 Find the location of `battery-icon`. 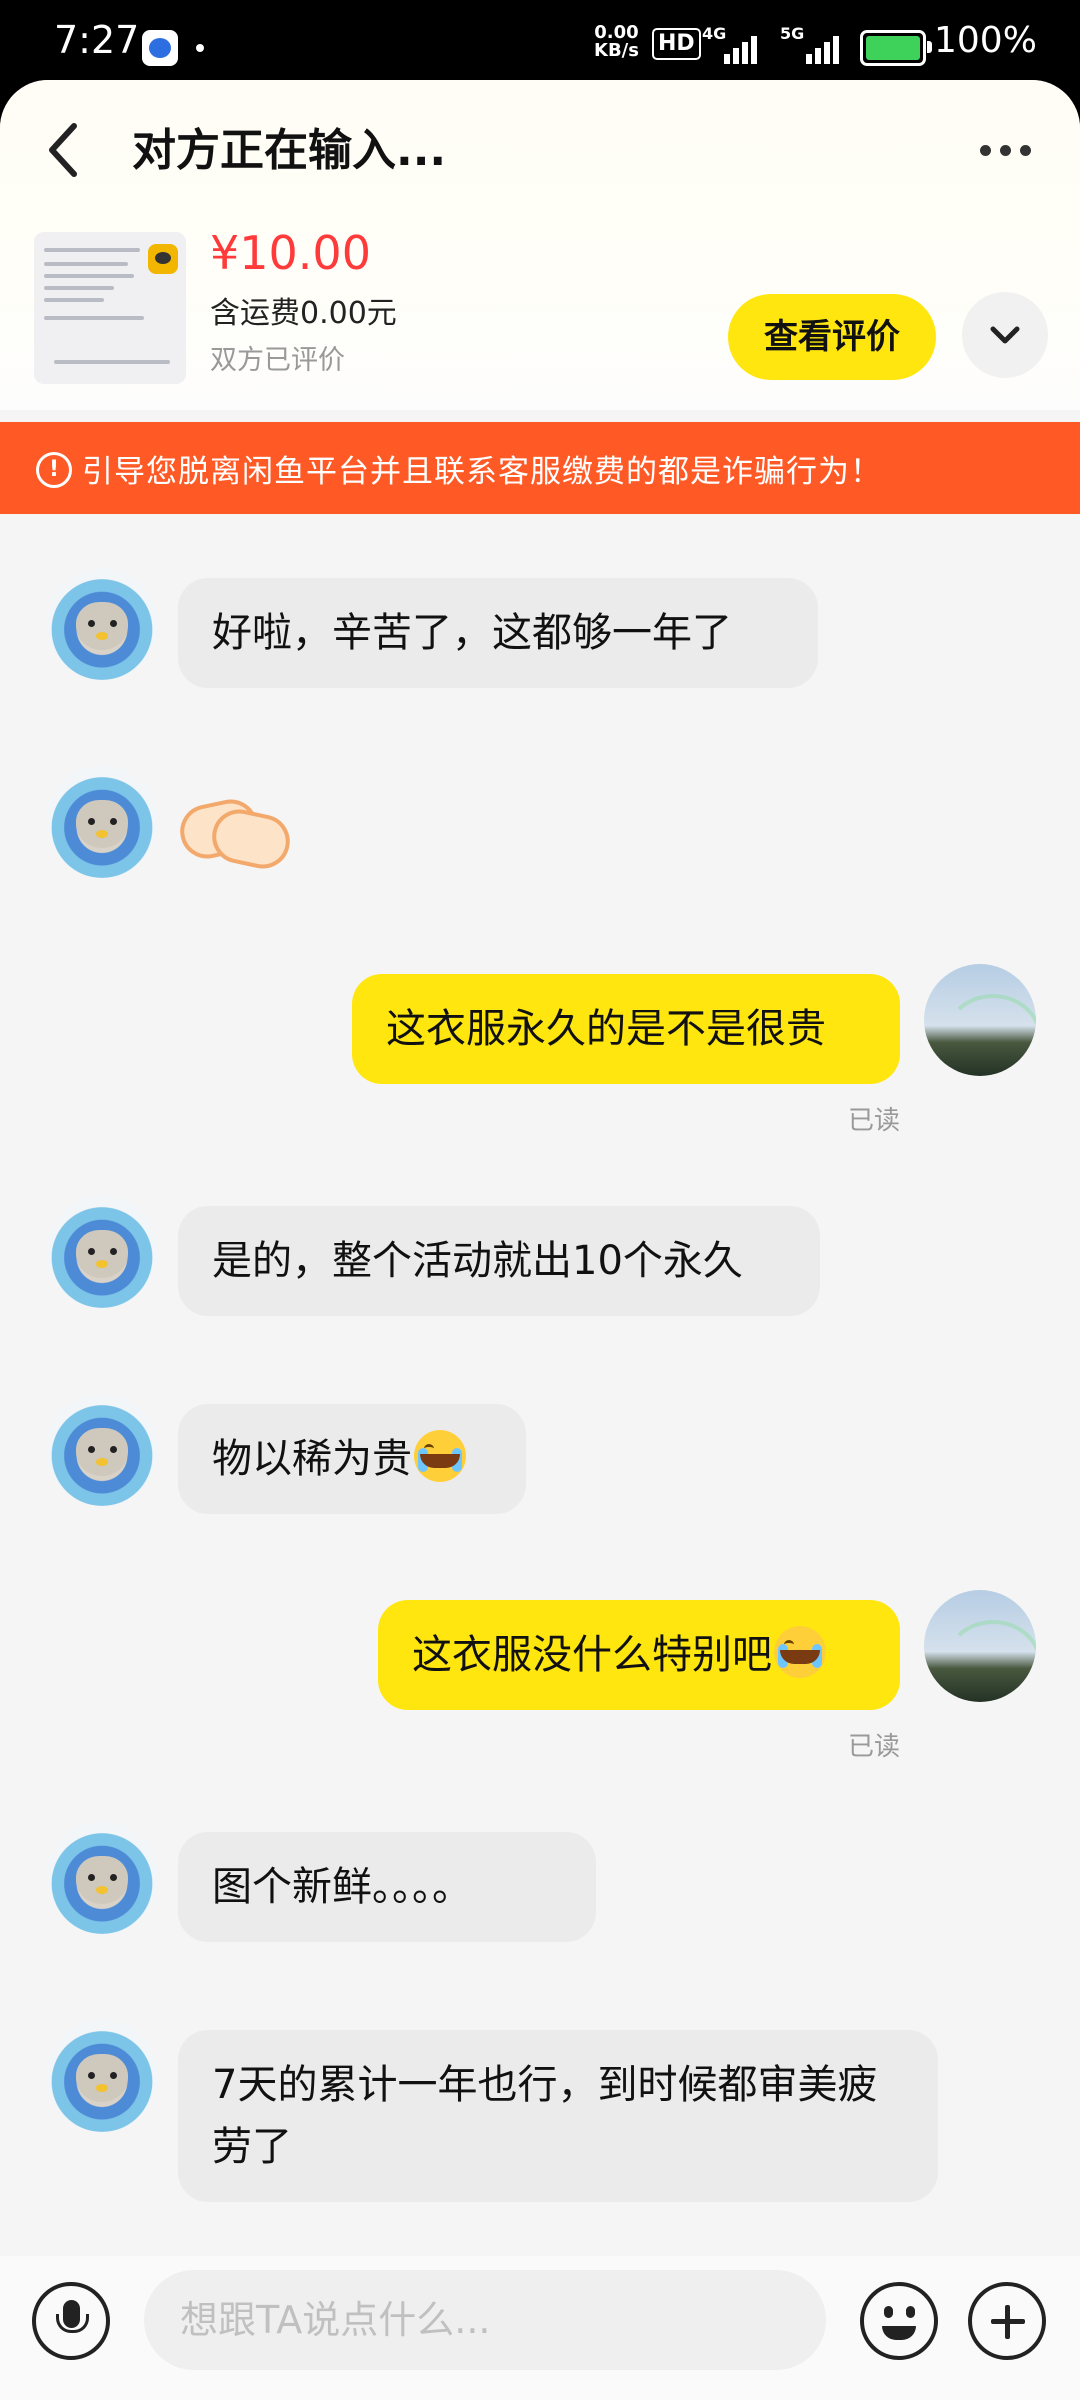

battery-icon is located at coordinates (896, 48).